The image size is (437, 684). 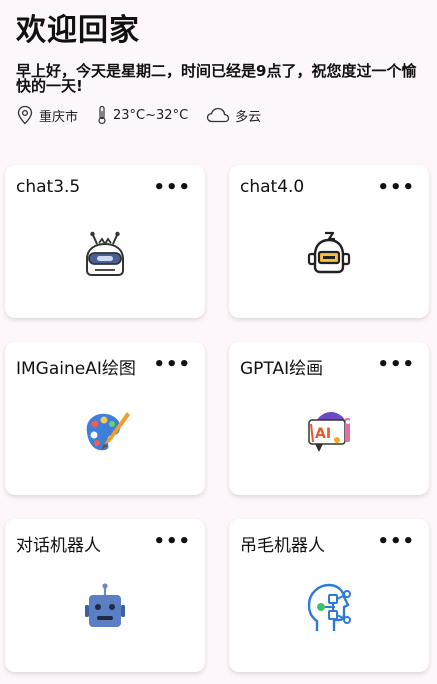 What do you see at coordinates (58, 546) in the screenshot?
I see `card-title: 对话机器人` at bounding box center [58, 546].